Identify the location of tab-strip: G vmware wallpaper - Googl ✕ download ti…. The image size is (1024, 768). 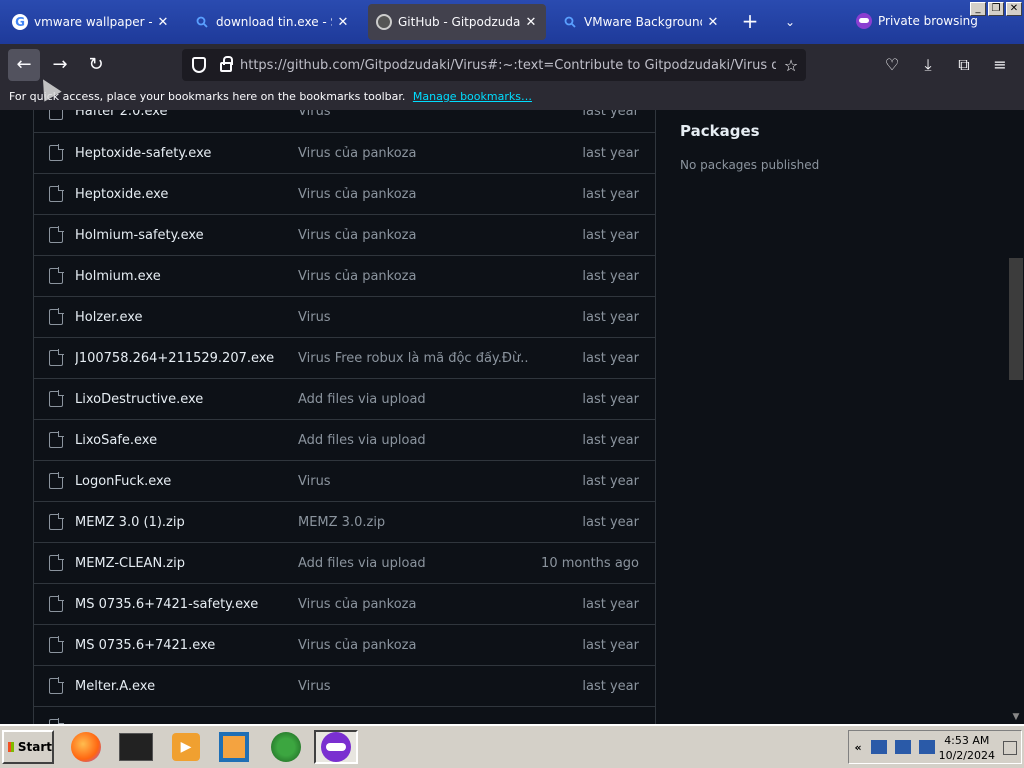
(512, 22).